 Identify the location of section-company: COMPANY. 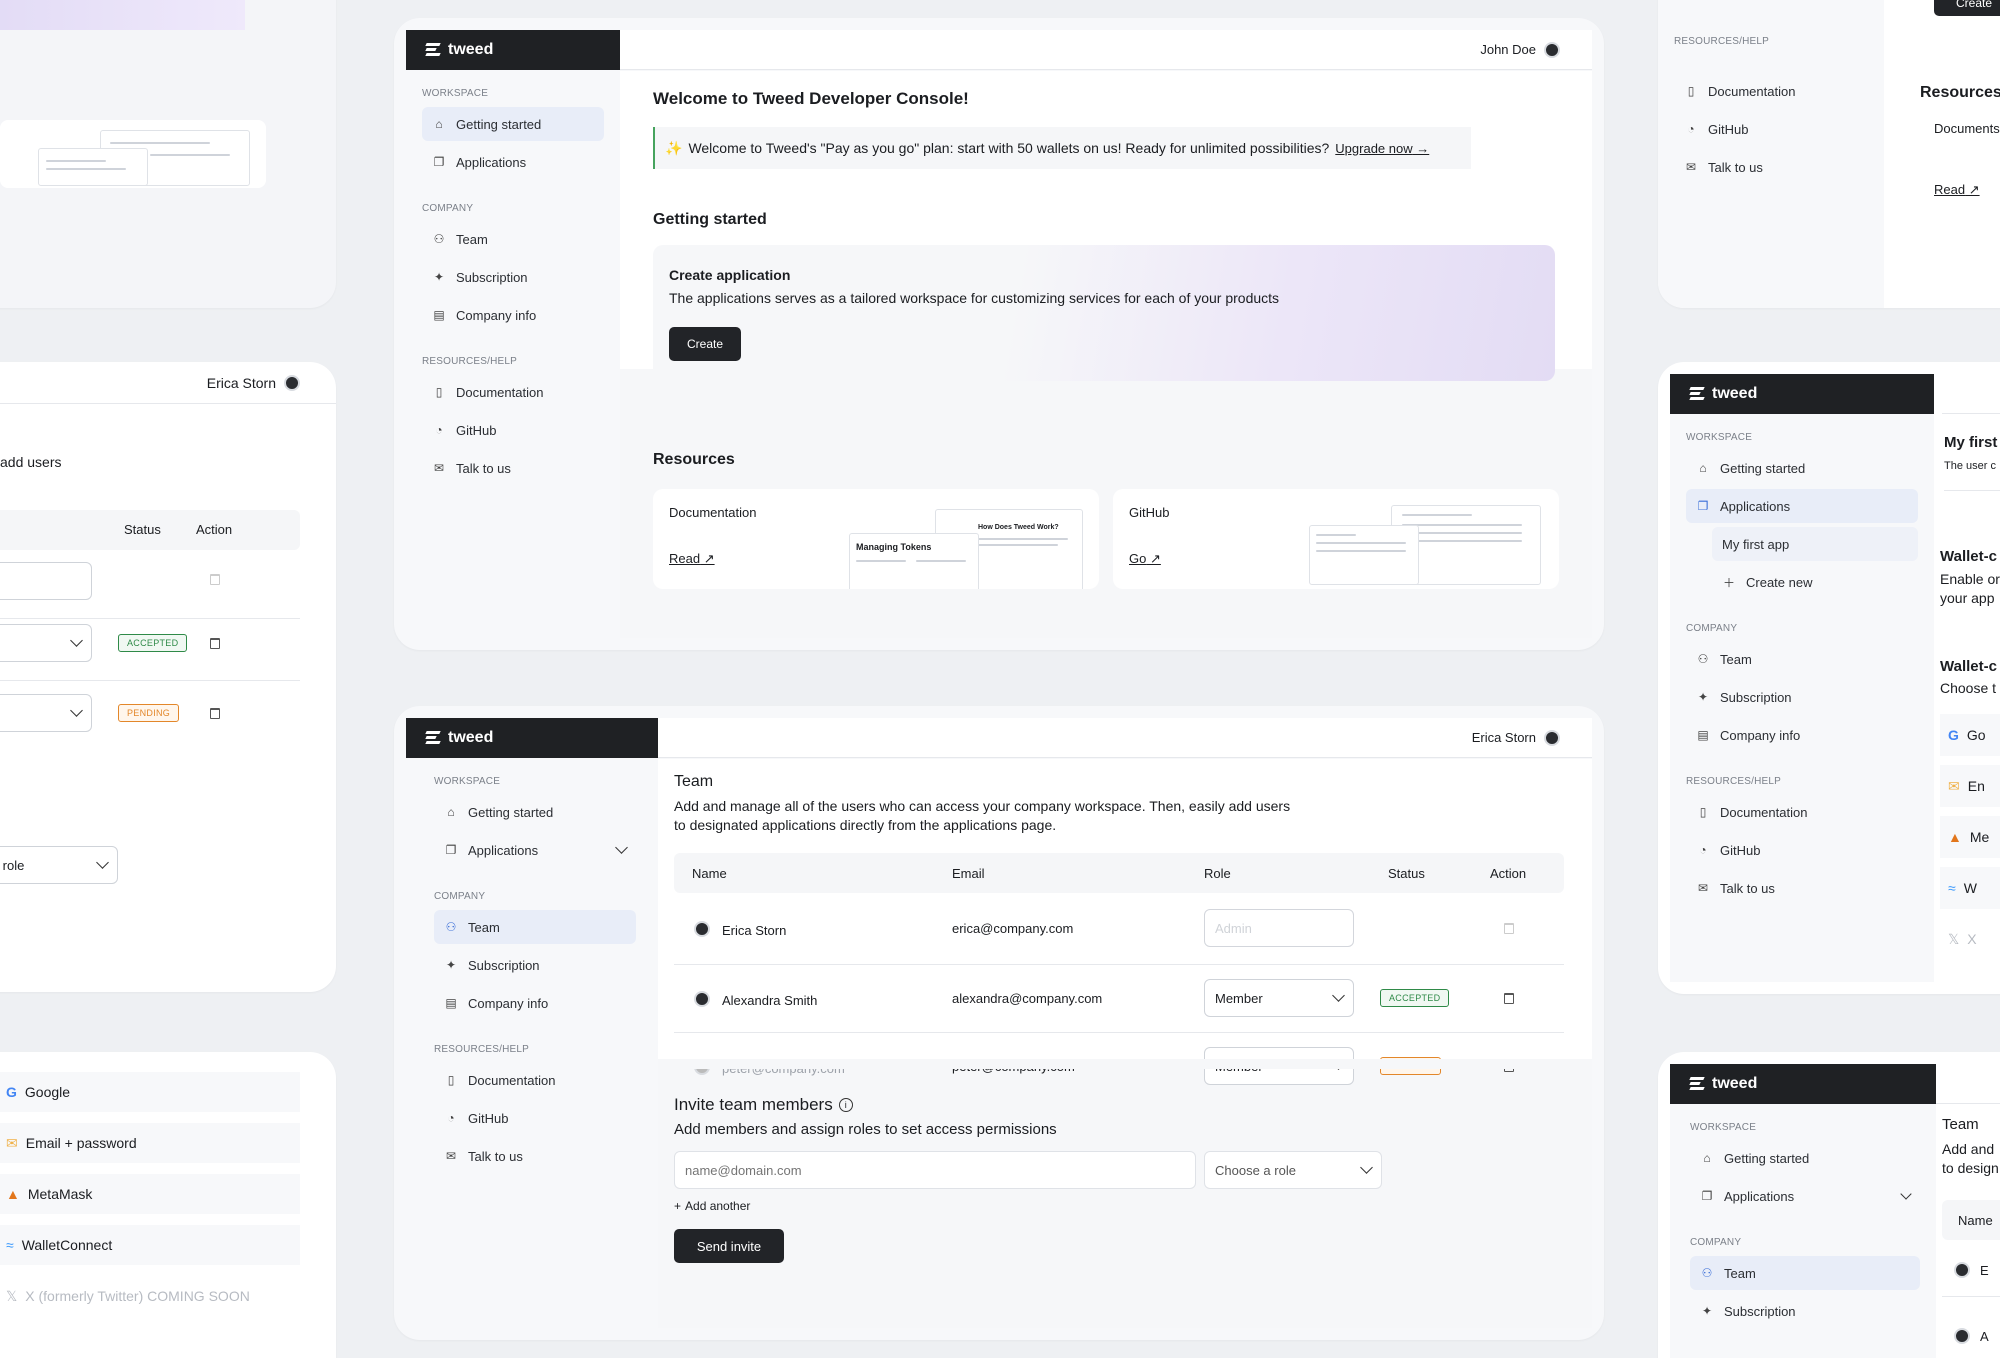
(1716, 1242).